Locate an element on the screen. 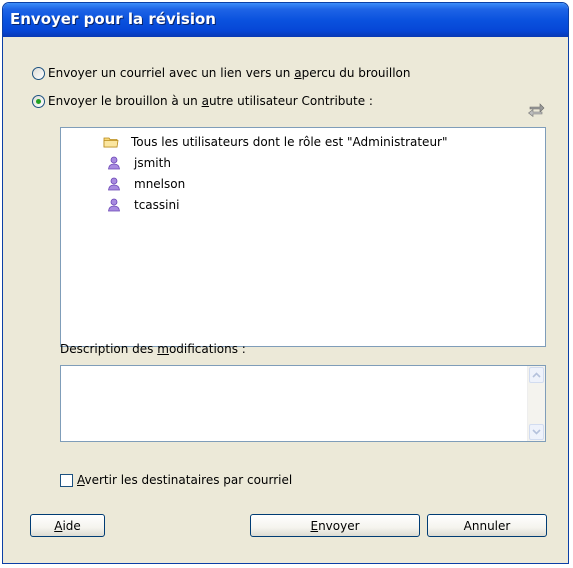 This screenshot has width=573, height=568. radio-send-user is located at coordinates (38, 101).